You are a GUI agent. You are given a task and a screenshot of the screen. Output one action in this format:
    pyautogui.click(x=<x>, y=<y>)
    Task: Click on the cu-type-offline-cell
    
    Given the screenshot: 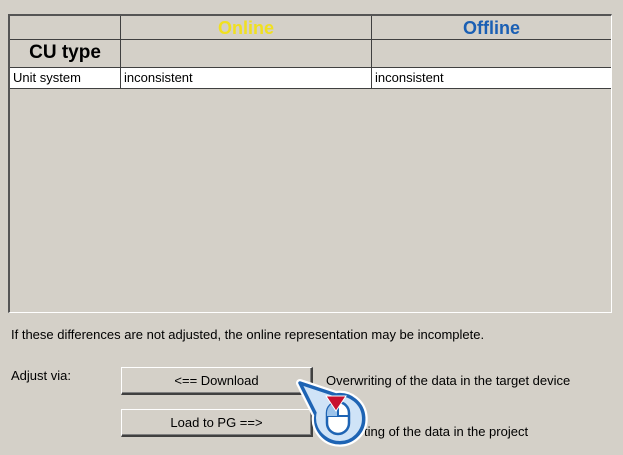 What is the action you would take?
    pyautogui.click(x=491, y=54)
    